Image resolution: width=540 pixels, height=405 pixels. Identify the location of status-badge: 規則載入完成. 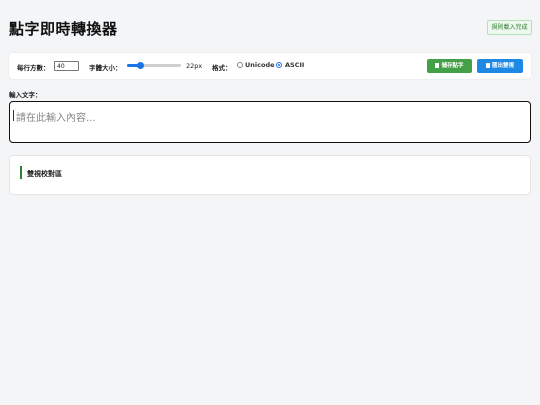
(509, 27).